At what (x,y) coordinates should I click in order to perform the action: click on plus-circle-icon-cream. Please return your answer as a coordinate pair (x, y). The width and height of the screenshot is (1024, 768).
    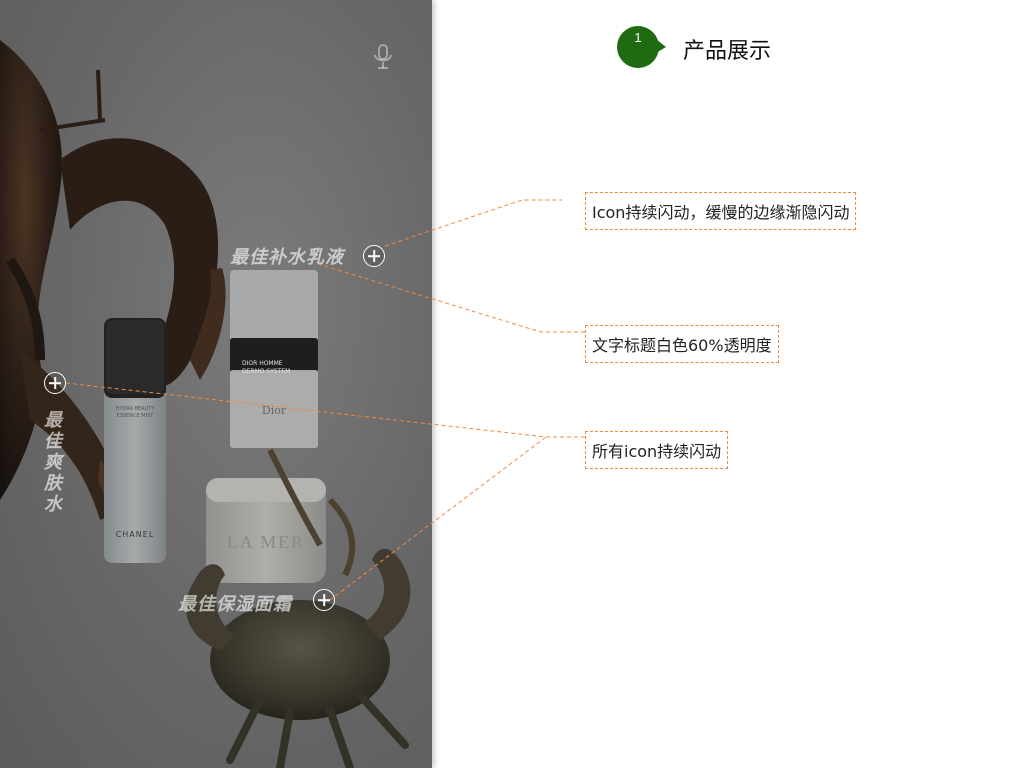
    Looking at the image, I should click on (324, 600).